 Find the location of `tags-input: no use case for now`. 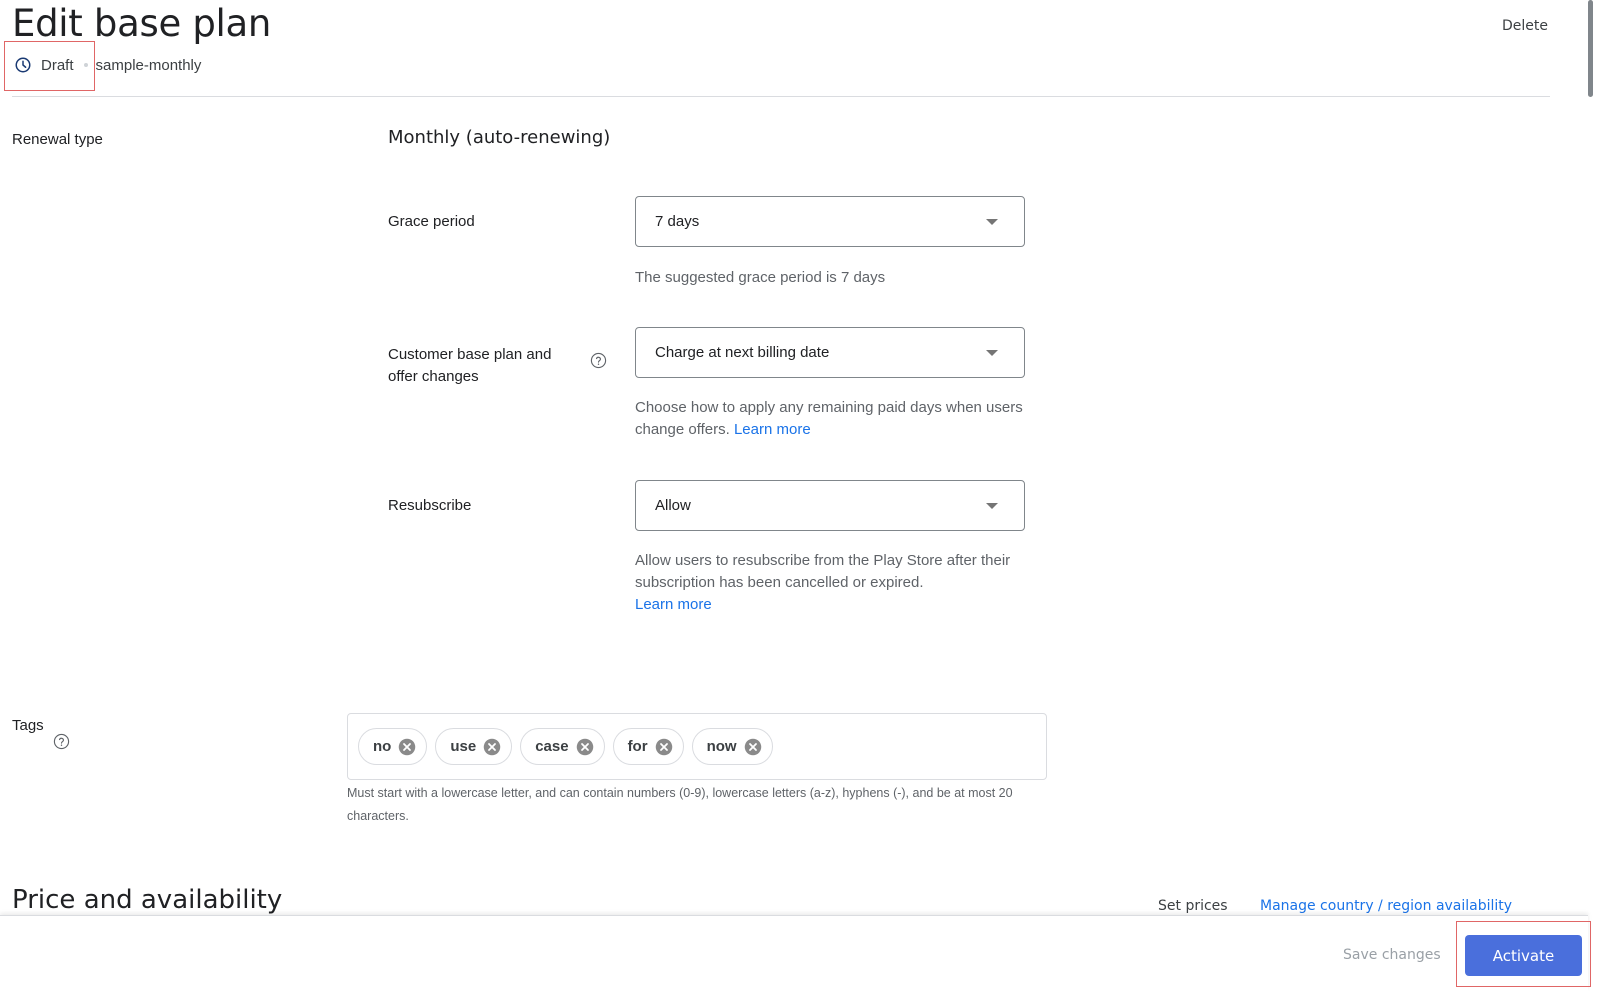

tags-input: no use case for now is located at coordinates (697, 746).